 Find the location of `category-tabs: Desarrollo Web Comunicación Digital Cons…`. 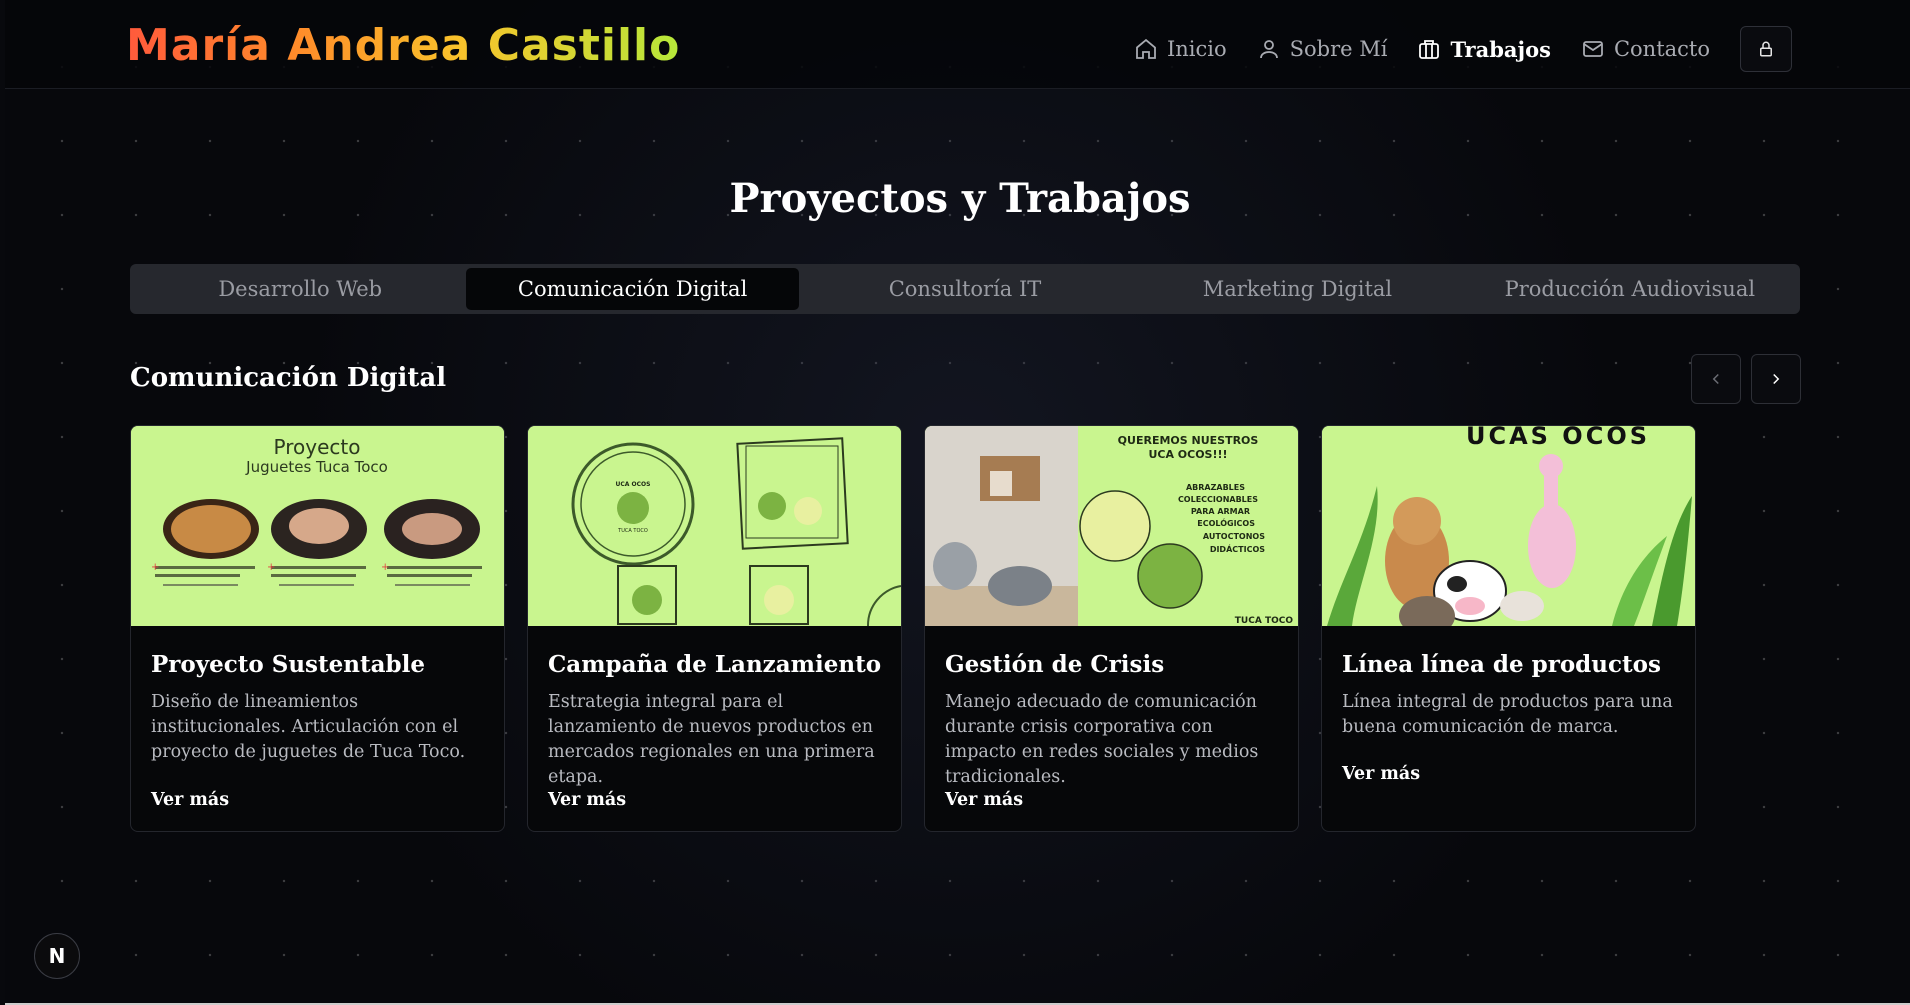

category-tabs: Desarrollo Web Comunicación Digital Cons… is located at coordinates (965, 289).